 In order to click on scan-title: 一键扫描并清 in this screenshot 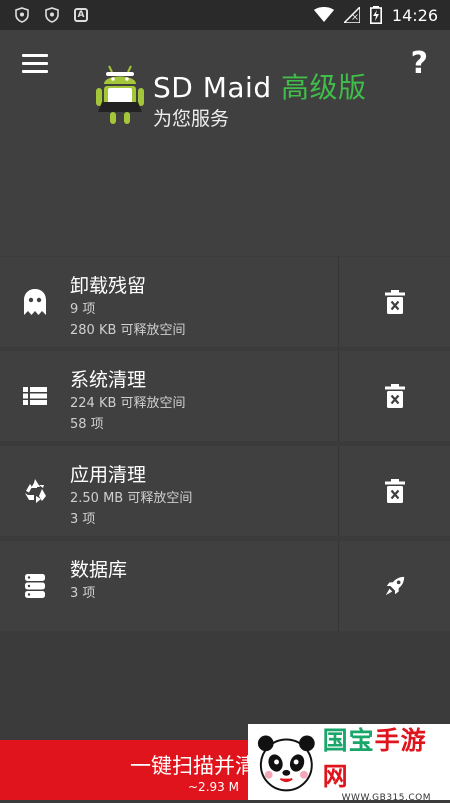, I will do `click(193, 766)`.